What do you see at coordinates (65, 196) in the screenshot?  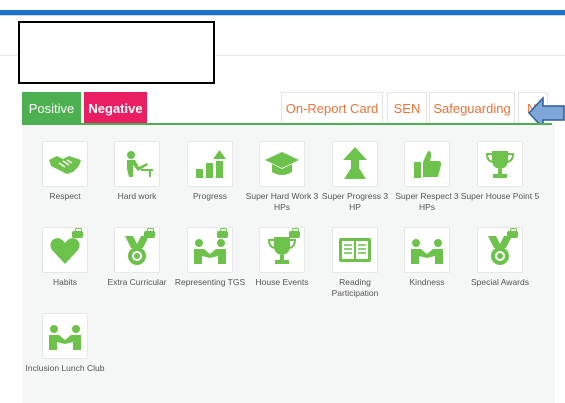 I see `award-label: Respect` at bounding box center [65, 196].